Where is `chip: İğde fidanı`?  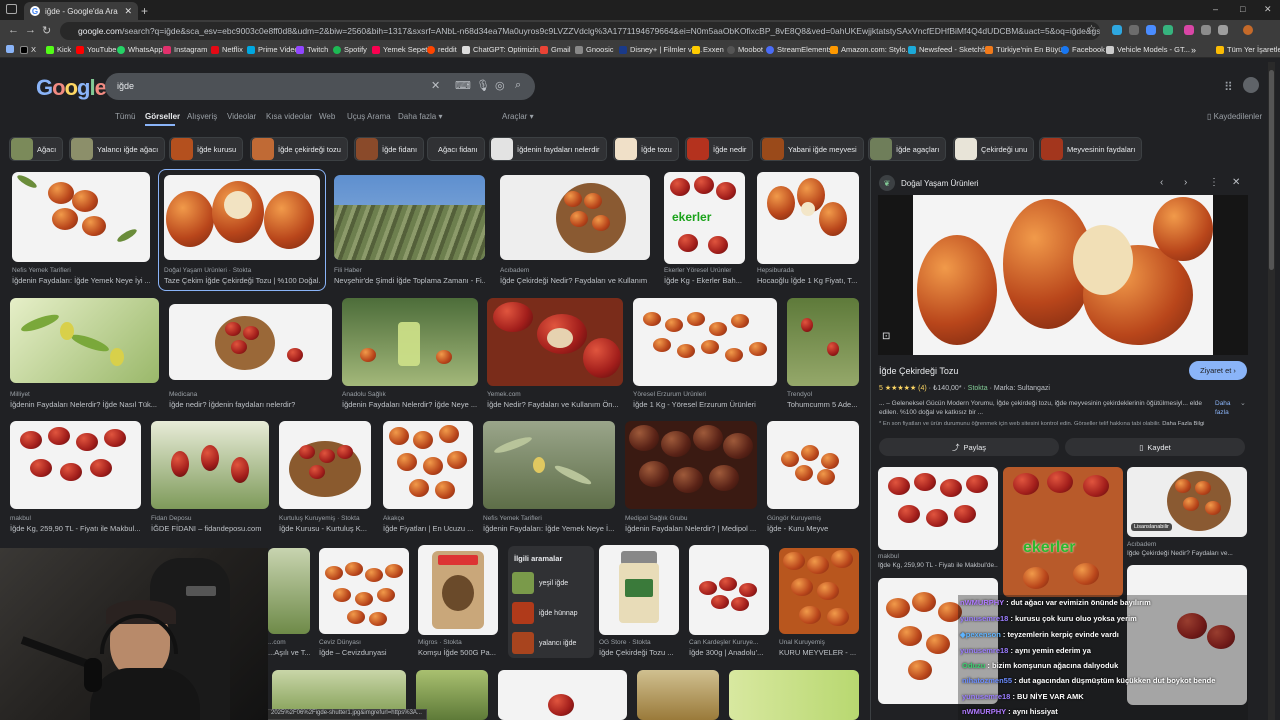
chip: İğde fidanı is located at coordinates (389, 149).